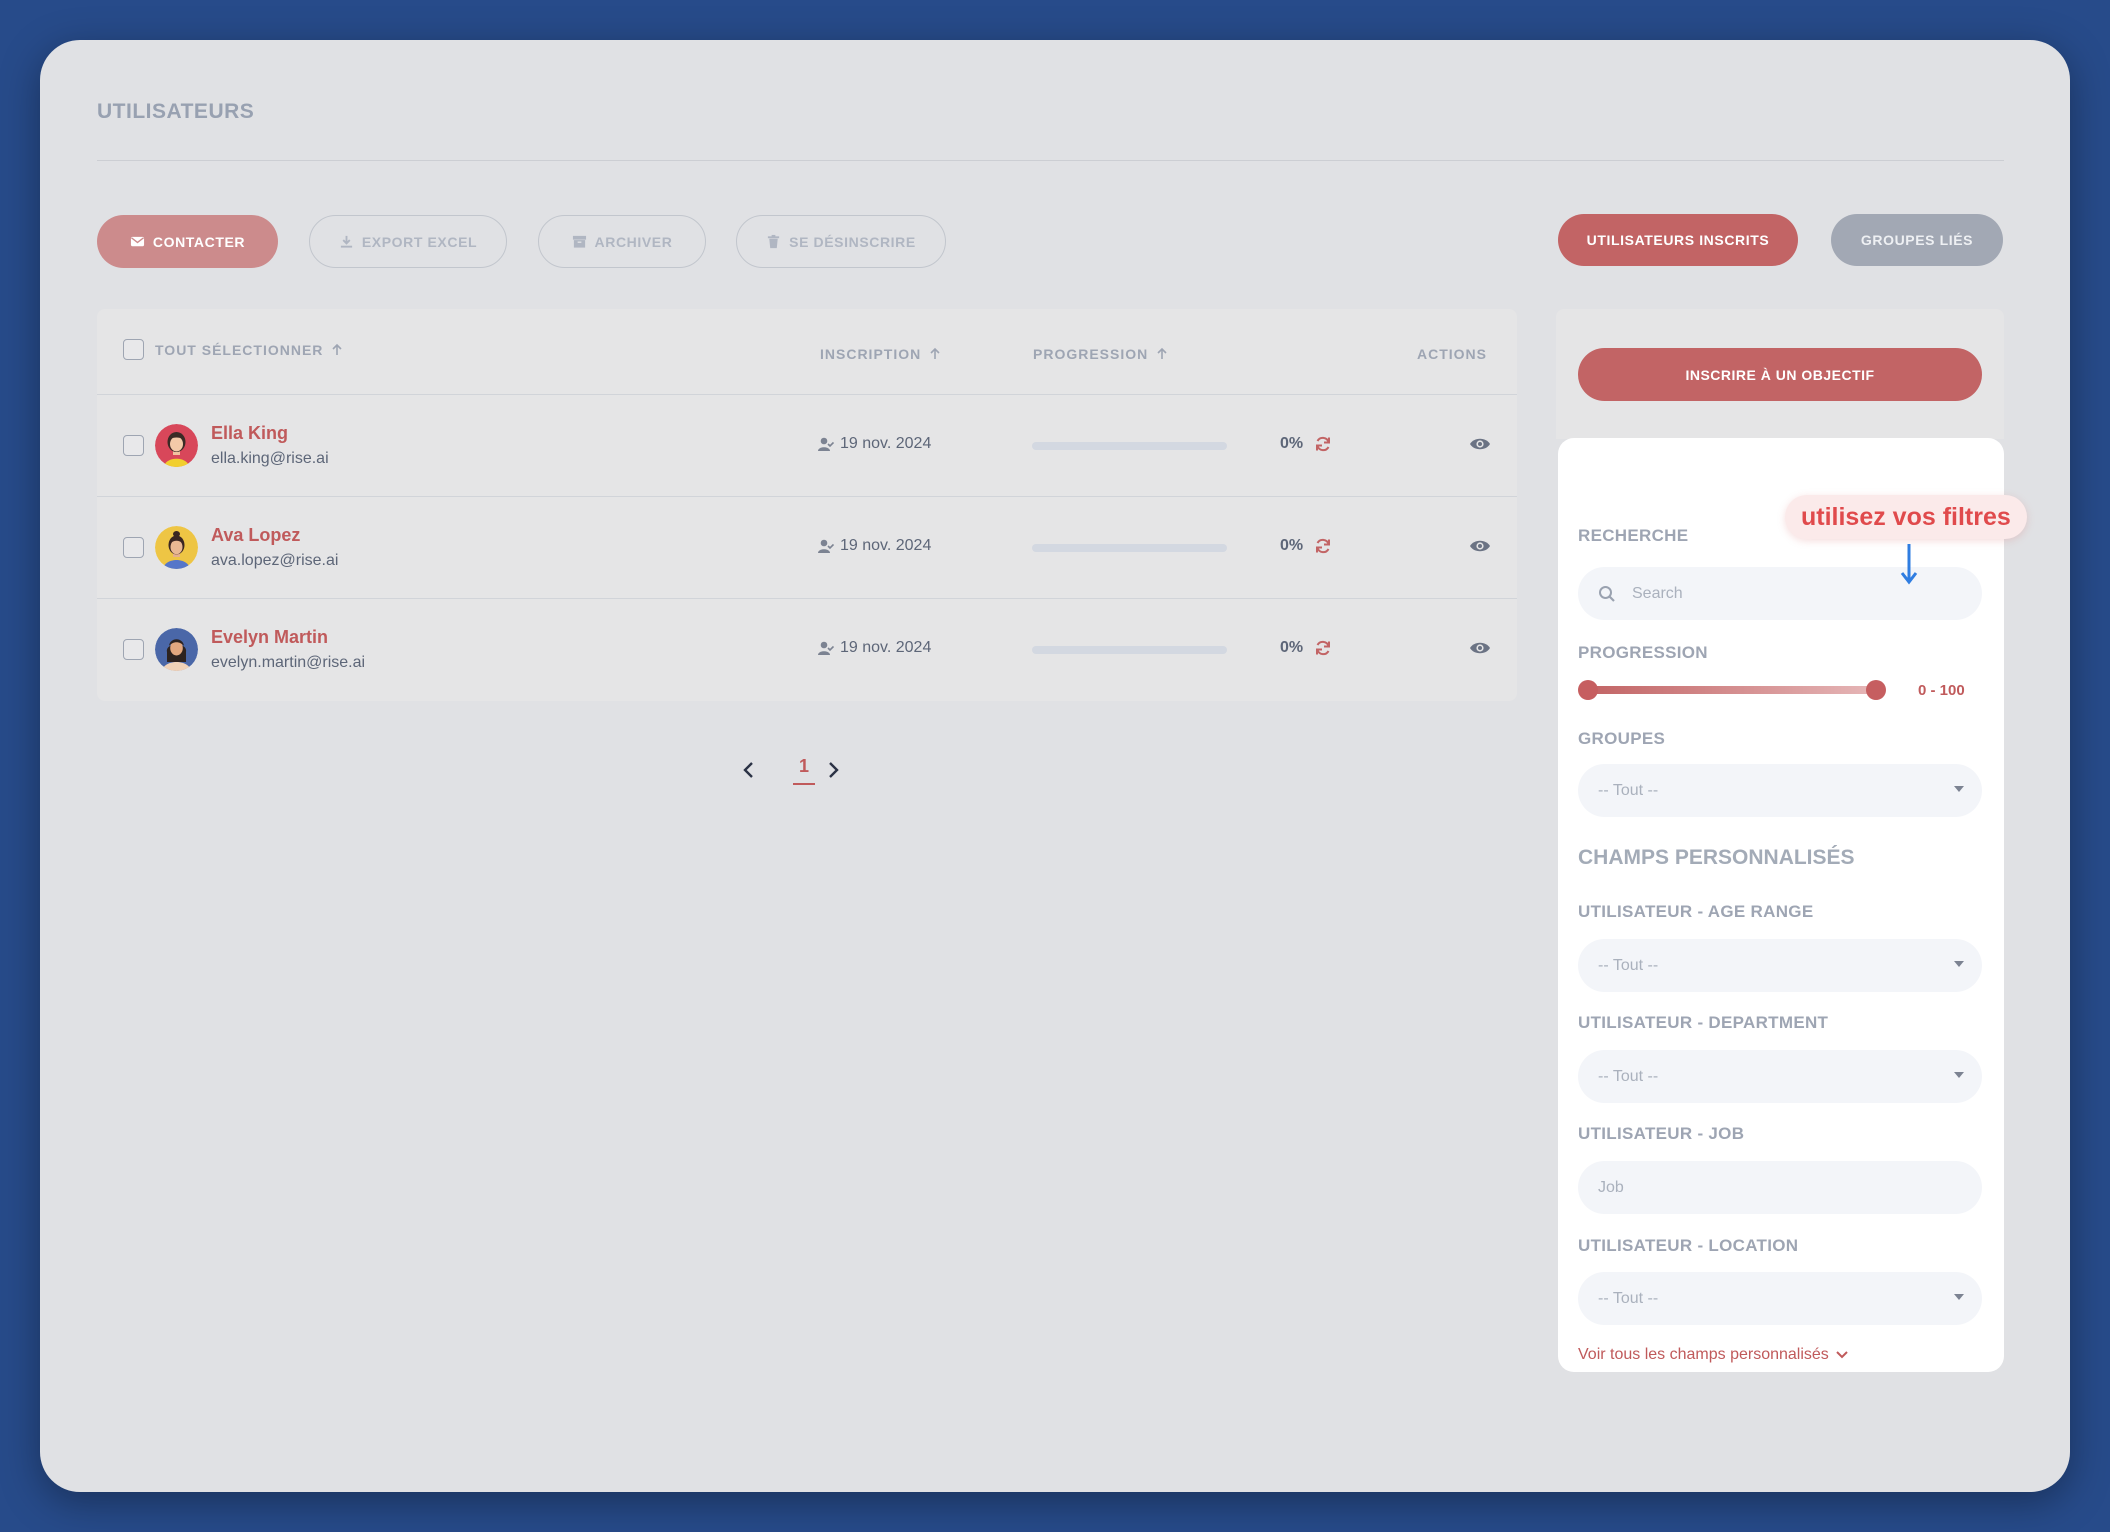 This screenshot has width=2110, height=1532. I want to click on department-select: -- Tout --, so click(1780, 1076).